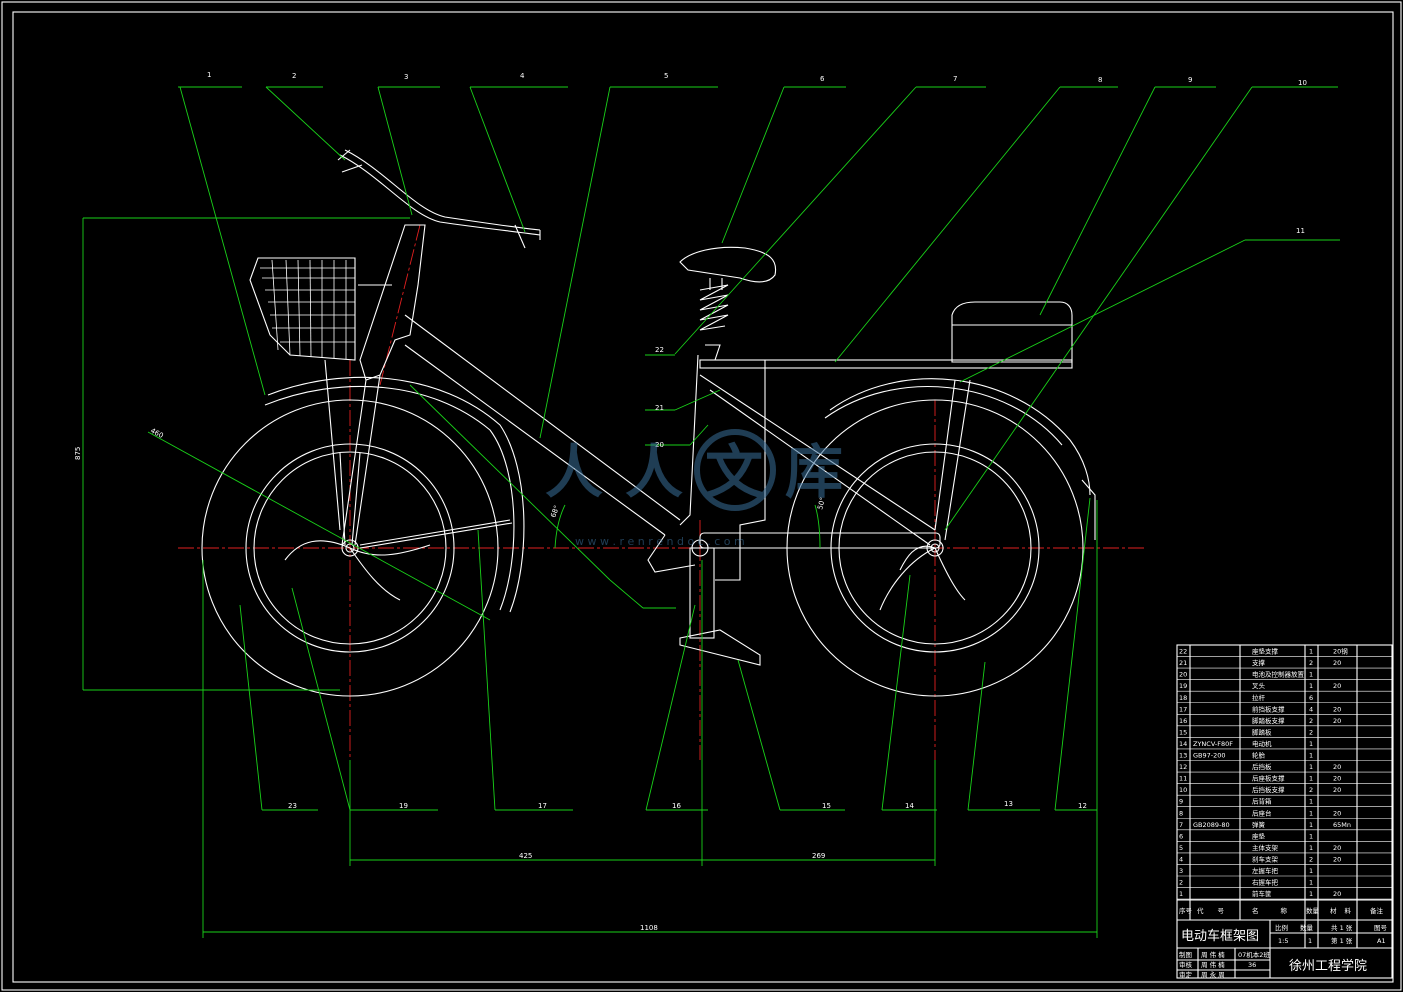  Describe the element at coordinates (1381, 928) in the screenshot. I see `drawing-no-label: 图号` at that location.